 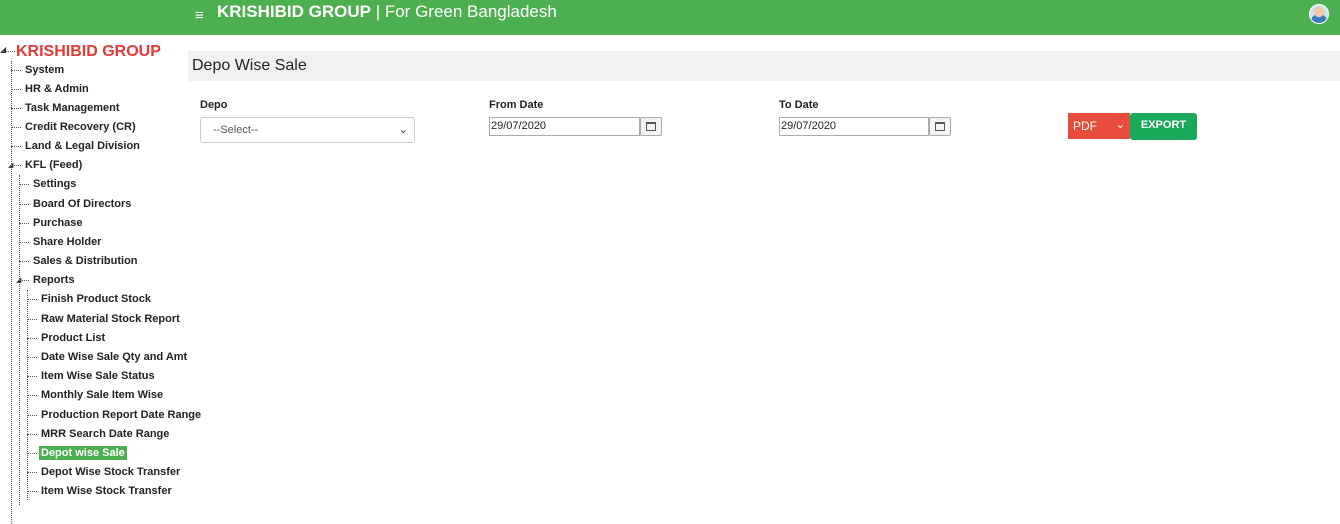 What do you see at coordinates (670, 17) in the screenshot?
I see `top-navbar: ≡ KRISHIBID GROUP | For Green Bangladesh` at bounding box center [670, 17].